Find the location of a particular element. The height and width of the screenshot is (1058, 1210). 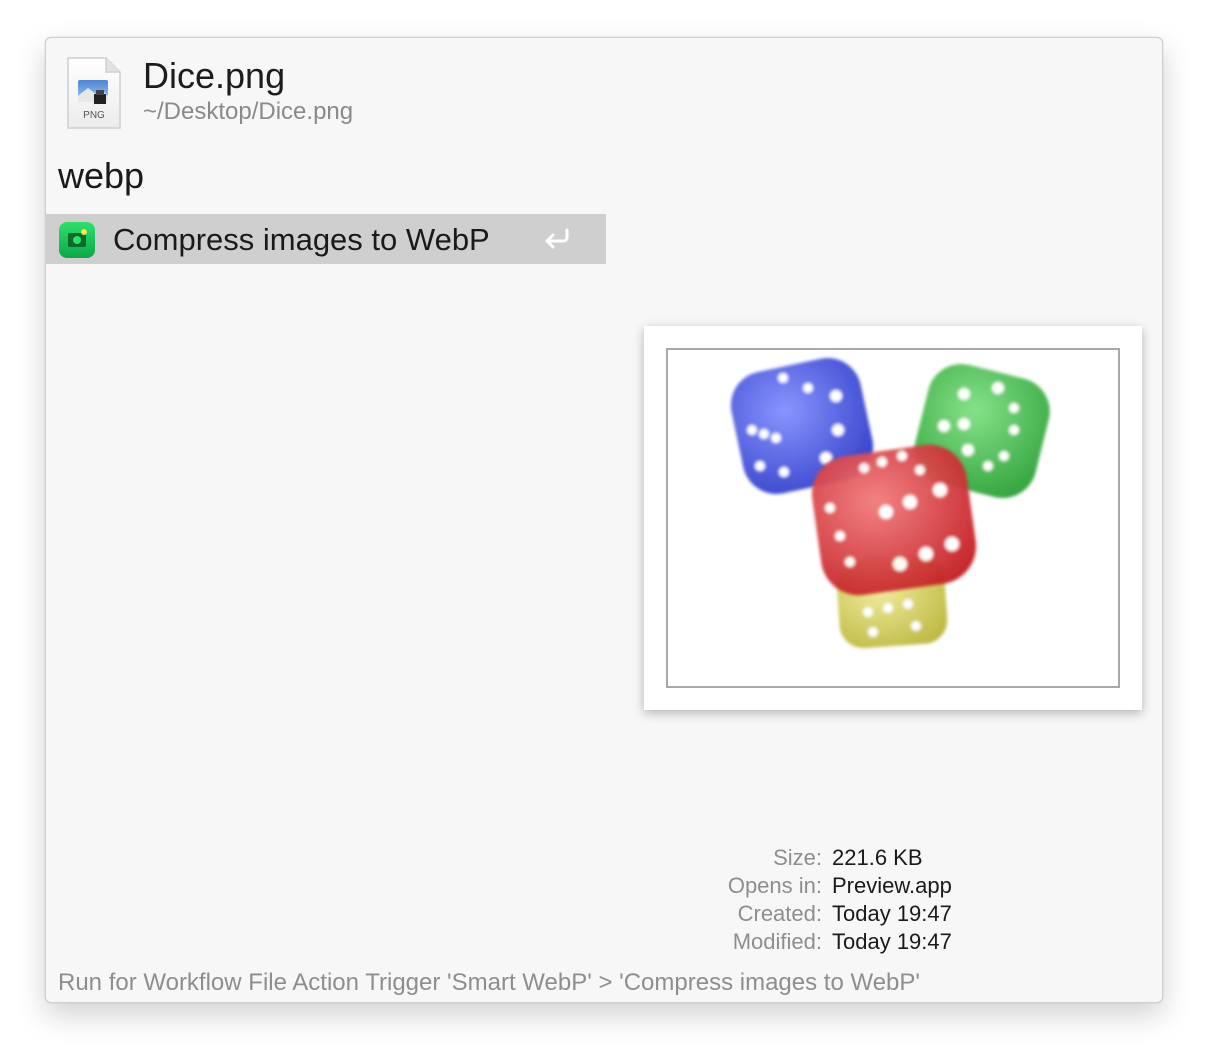

metadata-size: Size: 221.6 KB is located at coordinates (836, 858).